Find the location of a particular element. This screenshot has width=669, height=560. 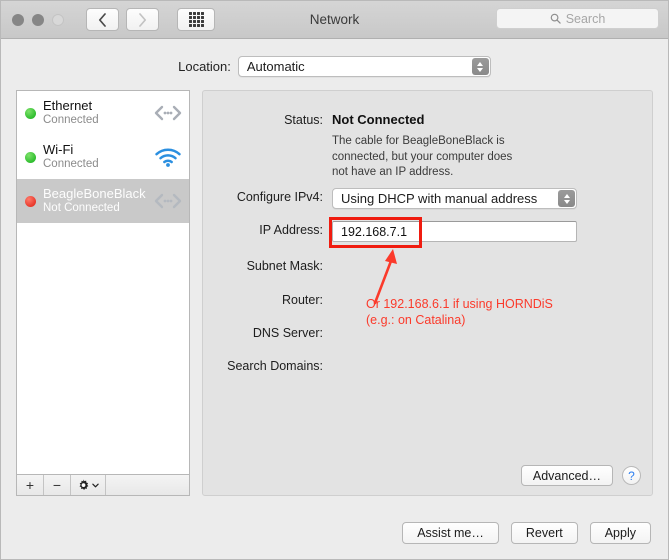

service-row-ethernet: Ethernet Connected is located at coordinates (103, 113).